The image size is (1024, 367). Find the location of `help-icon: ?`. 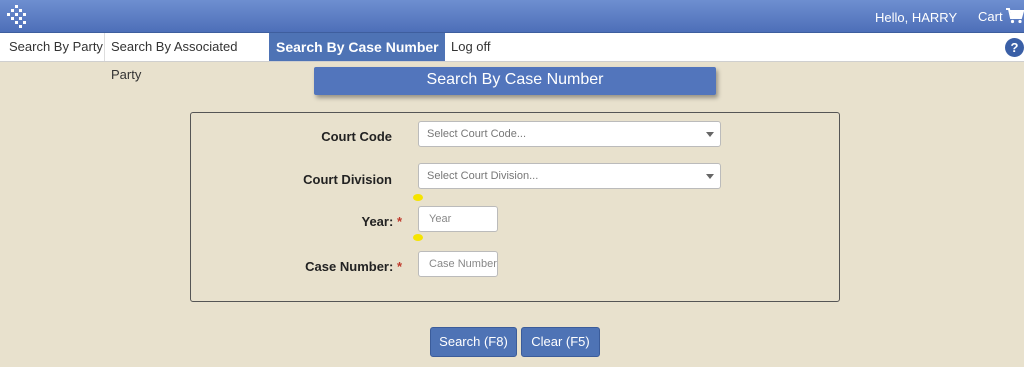

help-icon: ? is located at coordinates (1014, 47).